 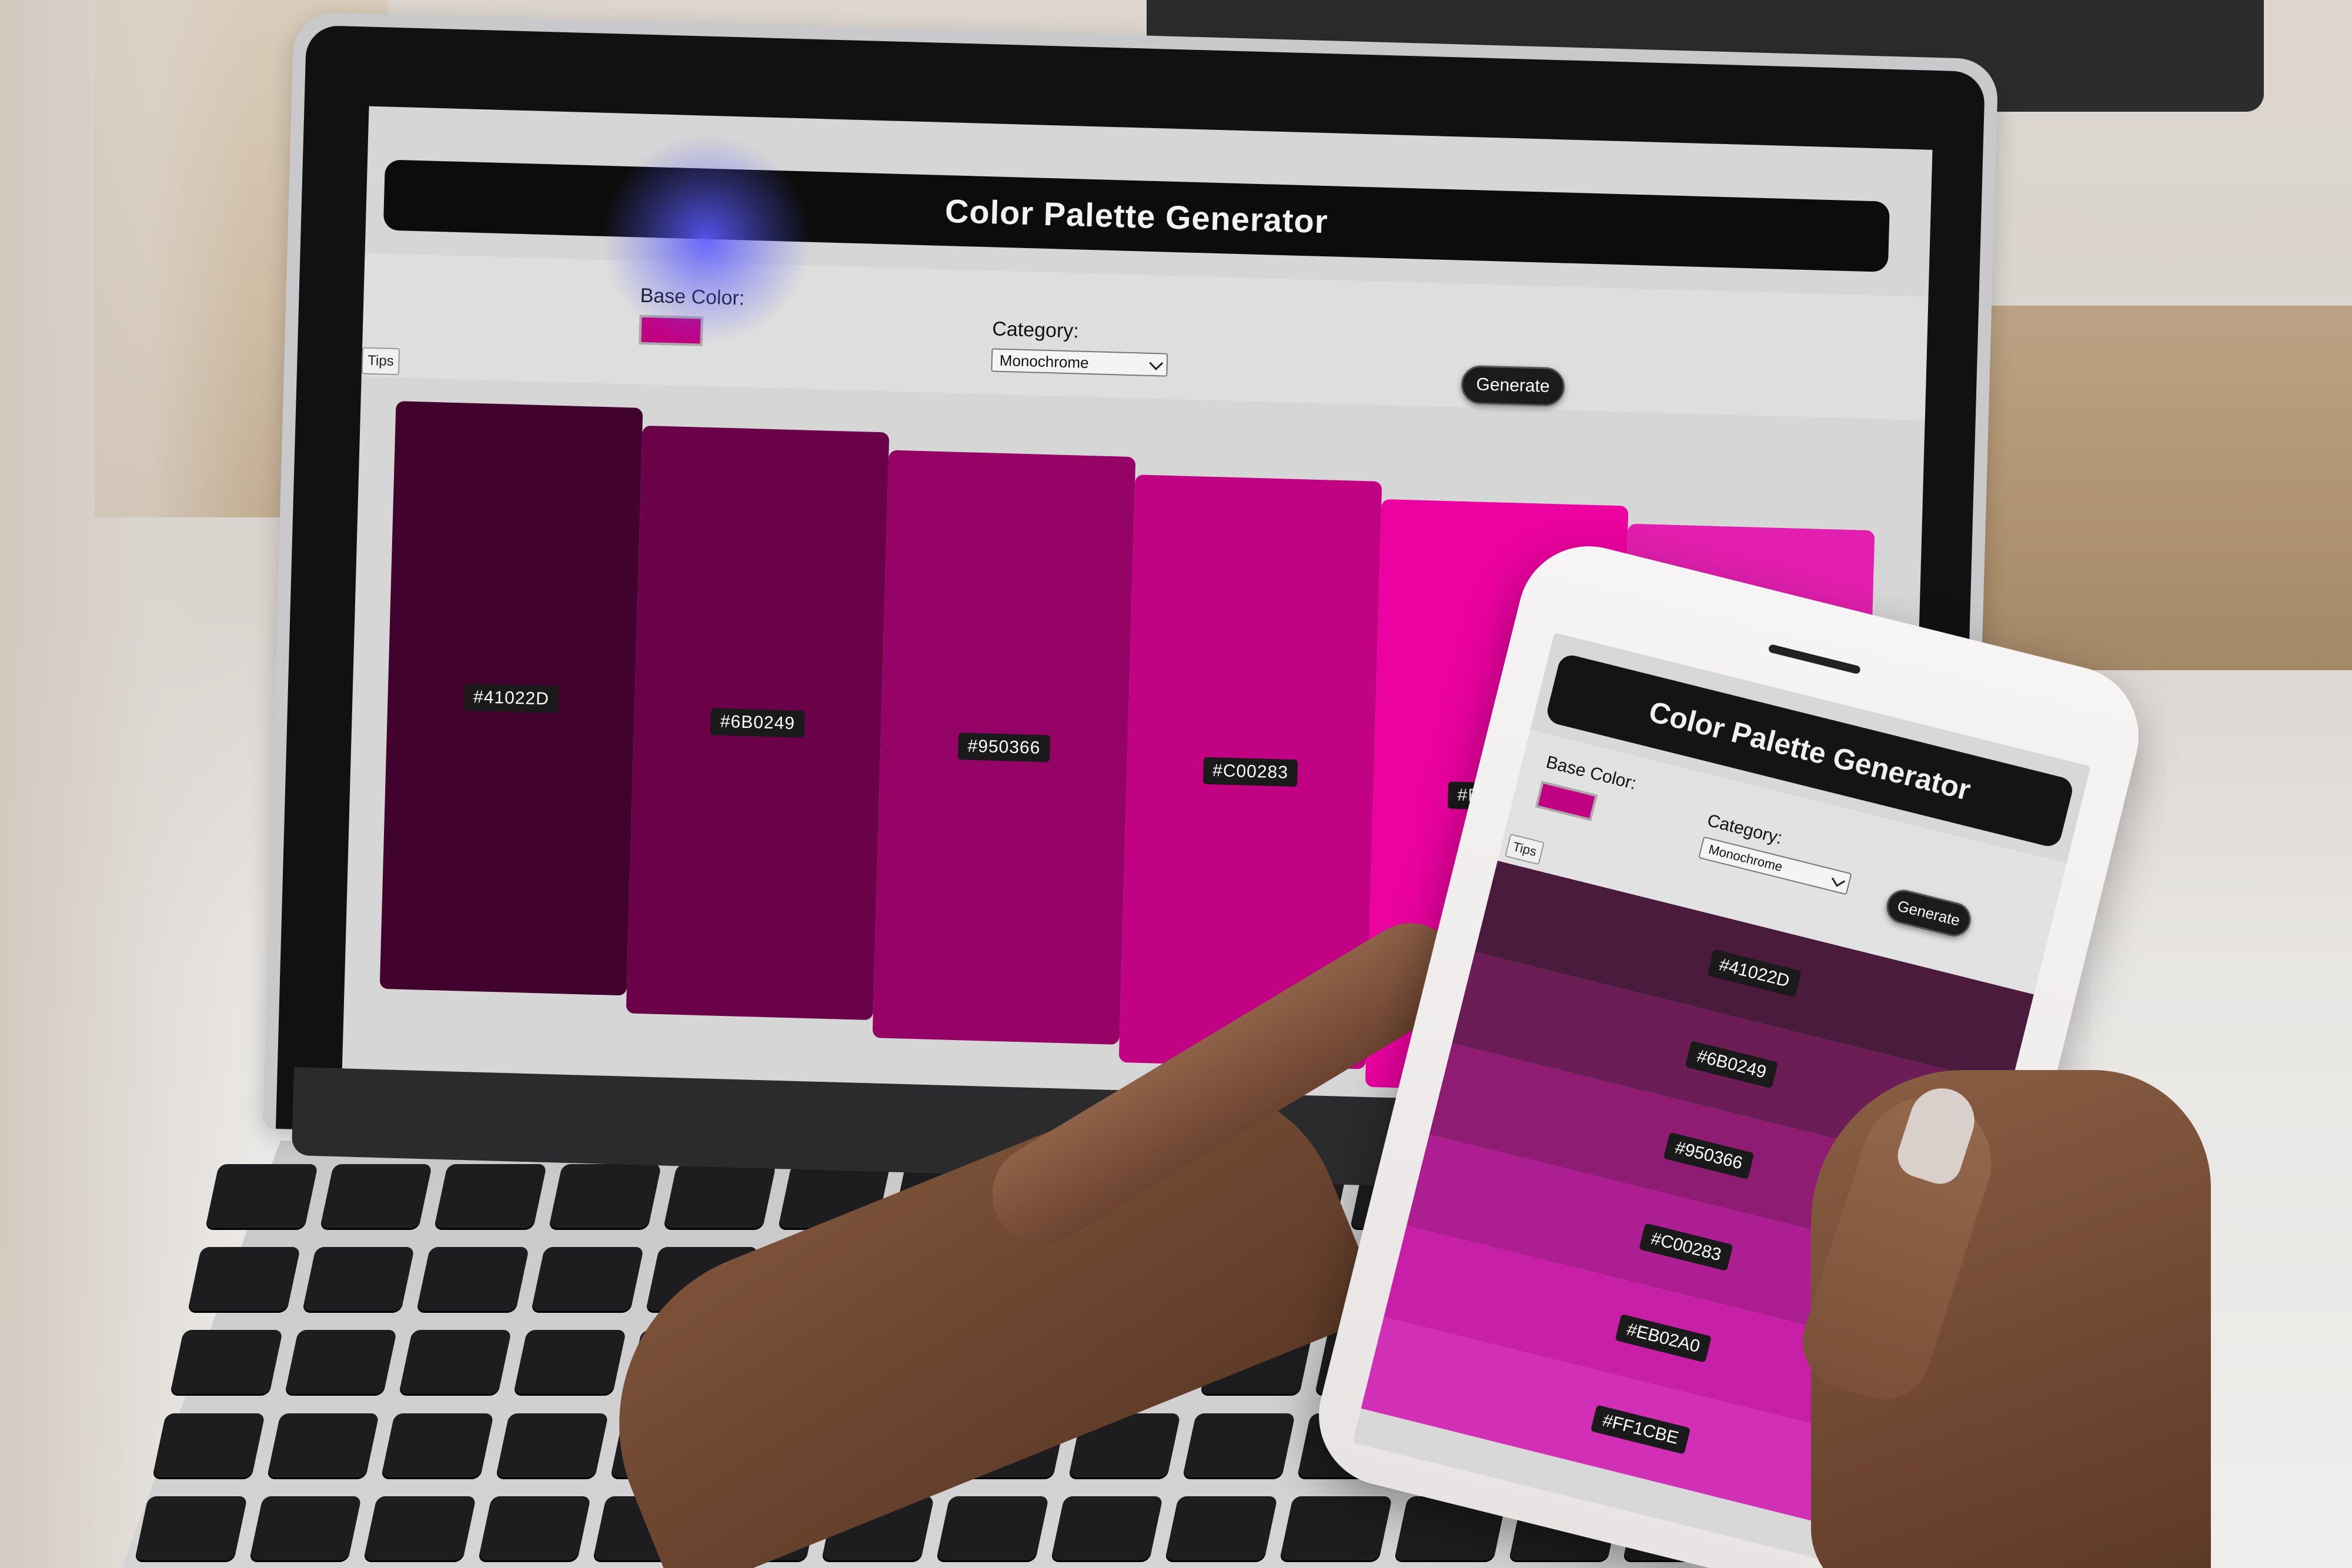 I want to click on palette-swatch: #6B0249, so click(x=758, y=723).